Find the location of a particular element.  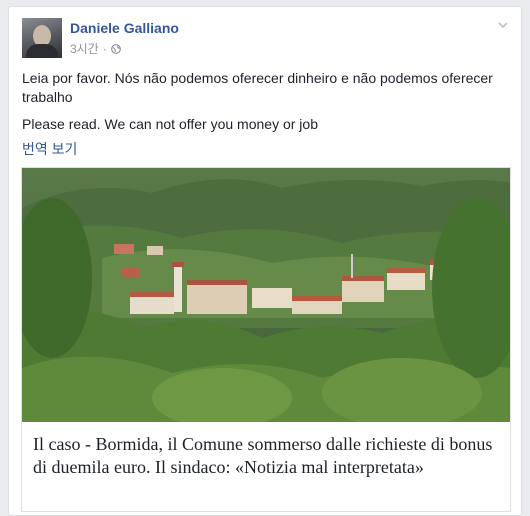

author-name: Daniele Galliano is located at coordinates (124, 28).